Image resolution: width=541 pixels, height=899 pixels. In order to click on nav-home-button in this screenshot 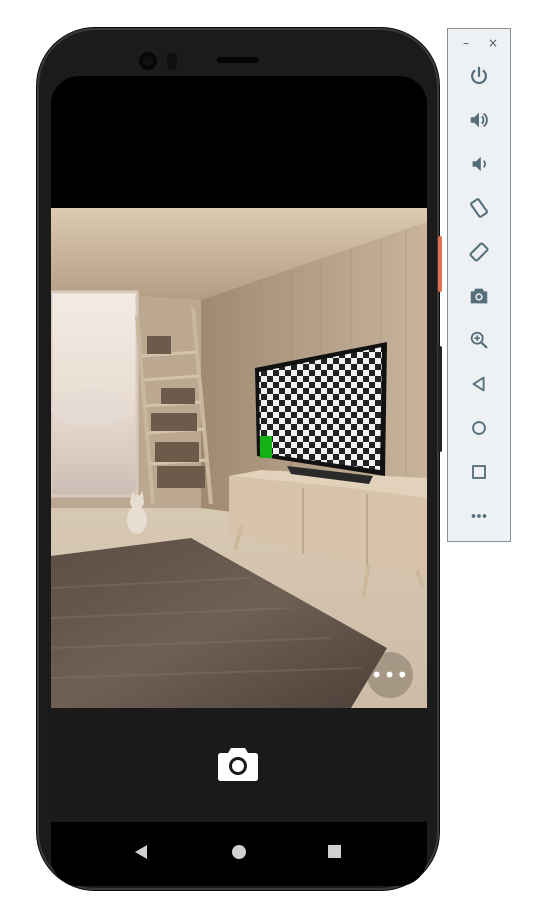, I will do `click(239, 852)`.